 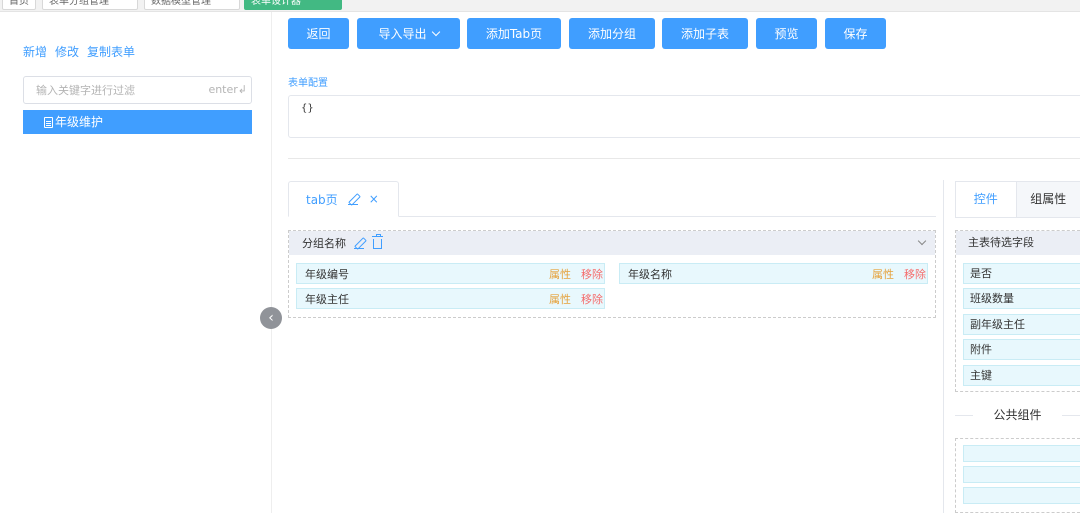 I want to click on sidebar-actions: 新增 修改 复制表单, so click(x=79, y=51).